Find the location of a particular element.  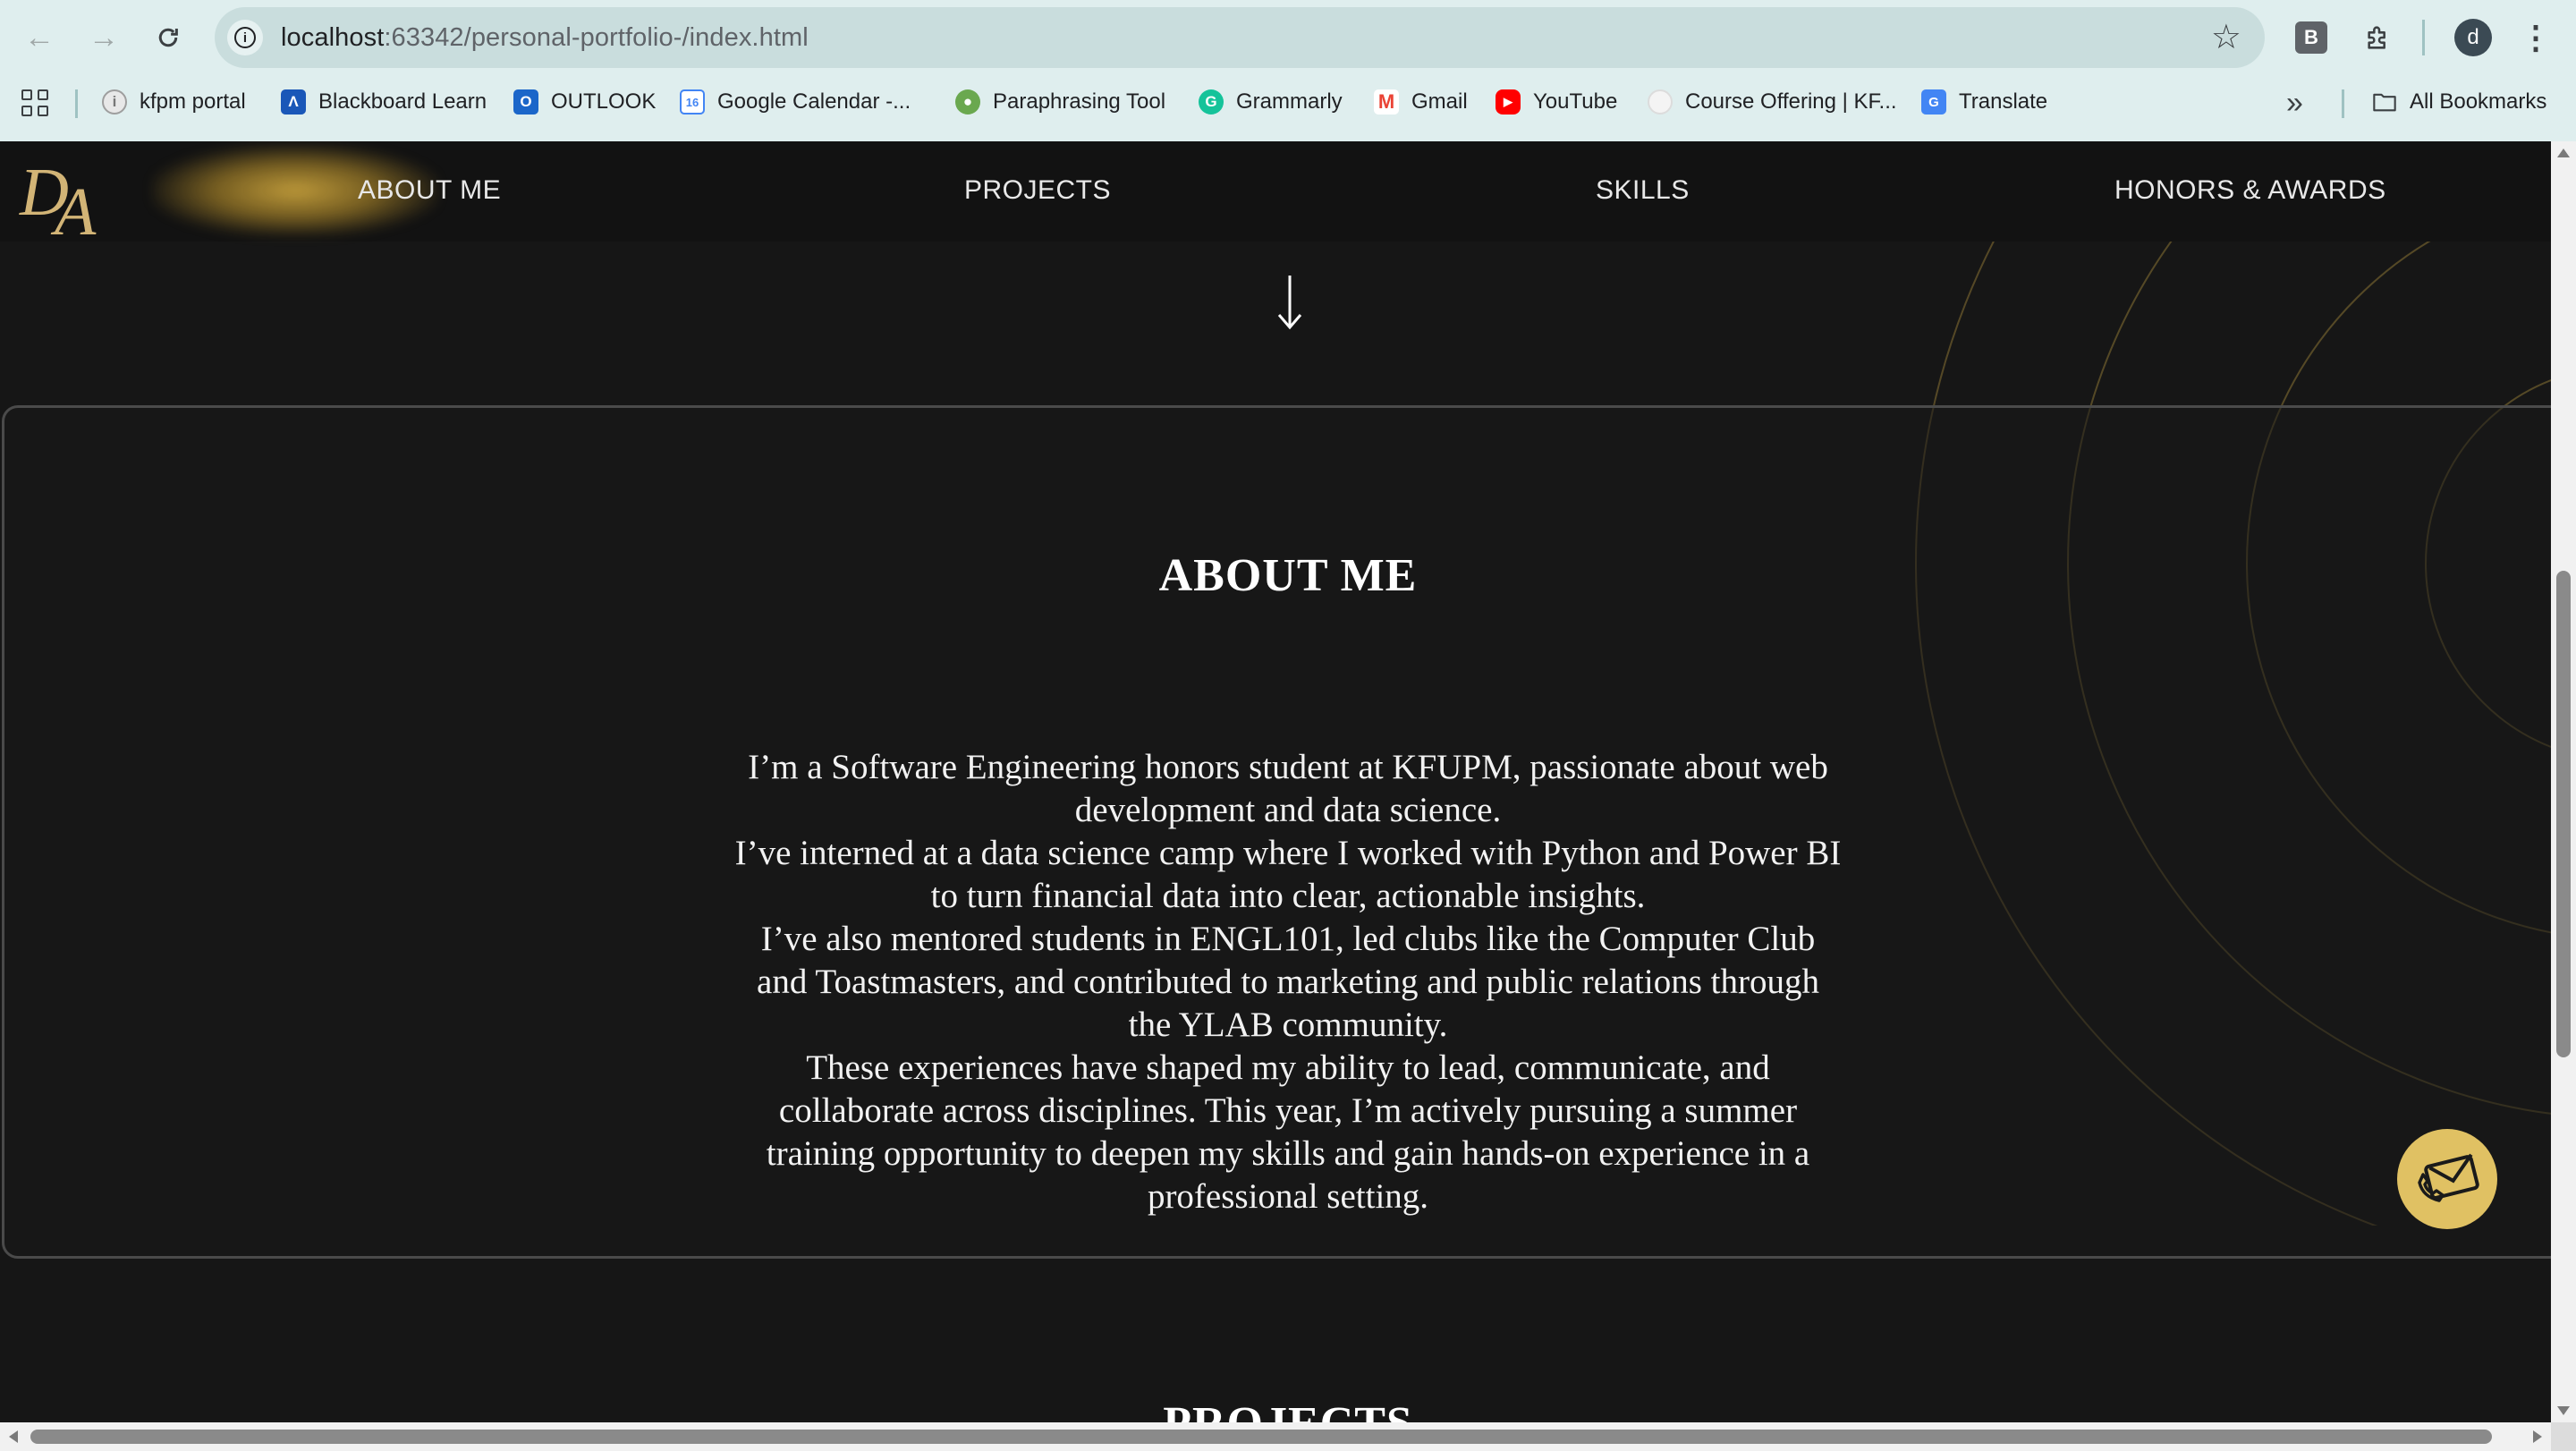

bookmark-kfpm-portal: i kfpm portal is located at coordinates (174, 102).